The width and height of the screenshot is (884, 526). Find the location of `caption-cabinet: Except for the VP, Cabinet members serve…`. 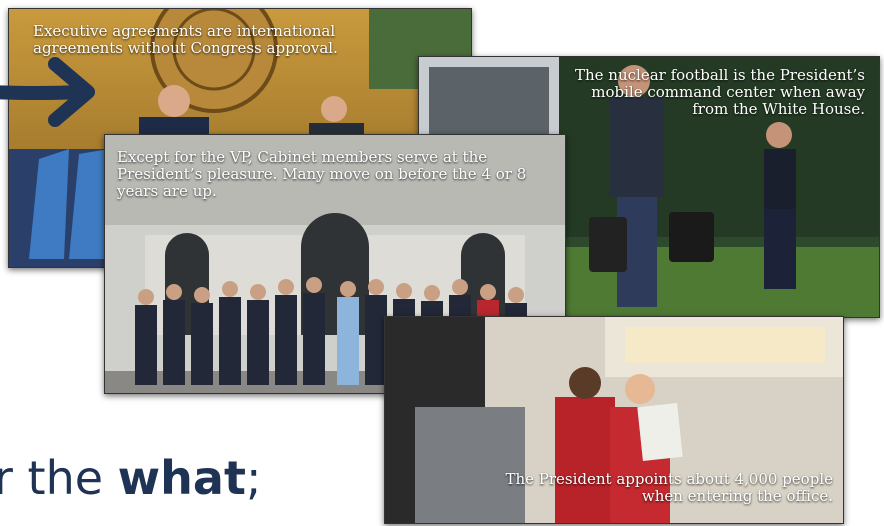

caption-cabinet: Except for the VP, Cabinet members serve… is located at coordinates (322, 174).